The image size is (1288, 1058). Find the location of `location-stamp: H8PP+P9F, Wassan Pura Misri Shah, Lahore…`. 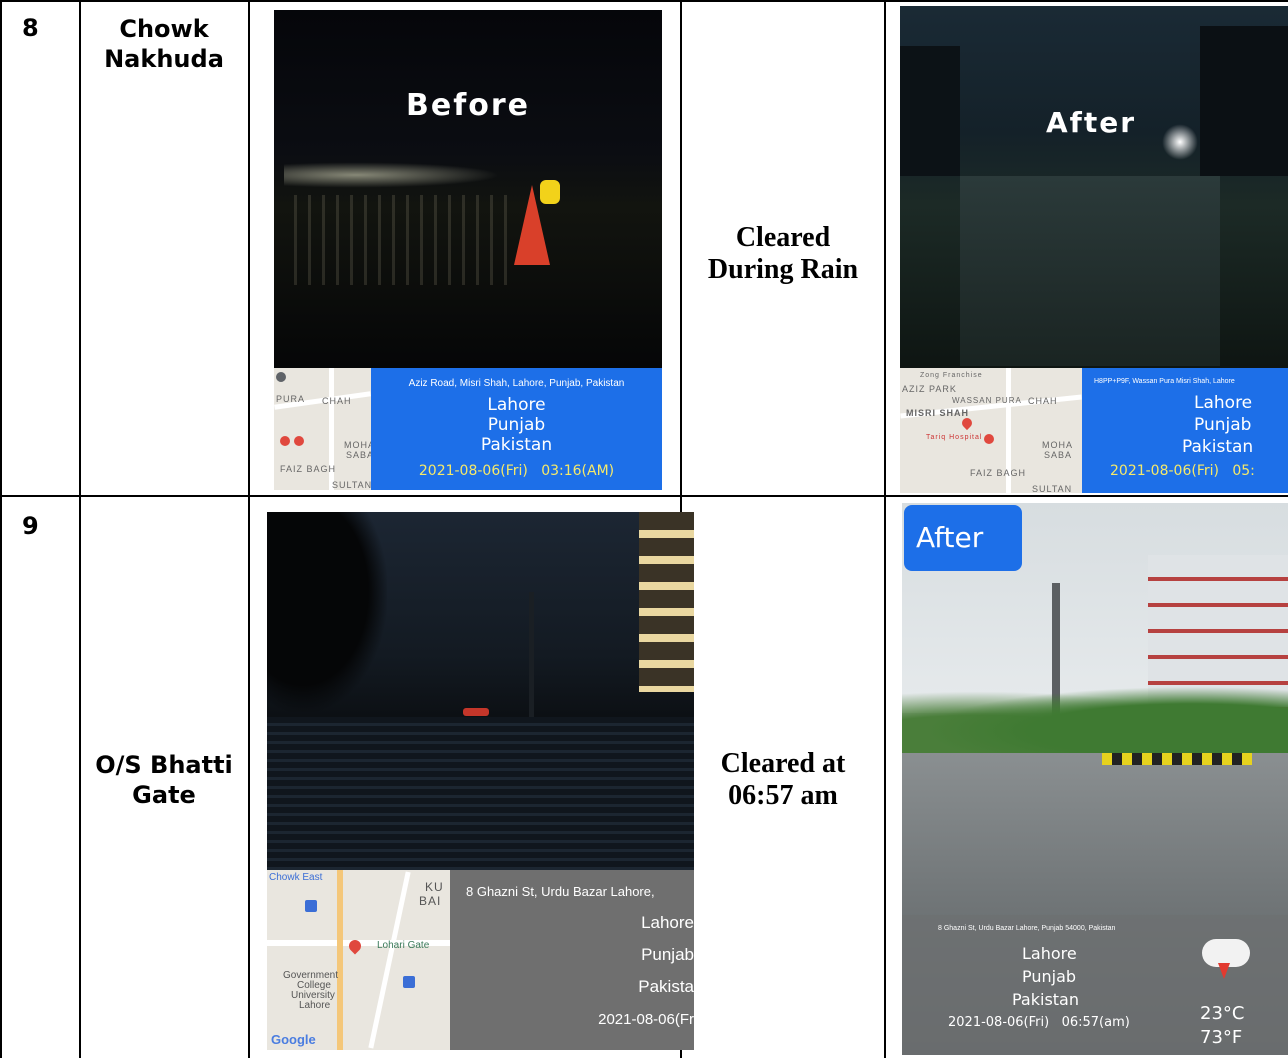

location-stamp: H8PP+P9F, Wassan Pura Misri Shah, Lahore… is located at coordinates (1185, 430).